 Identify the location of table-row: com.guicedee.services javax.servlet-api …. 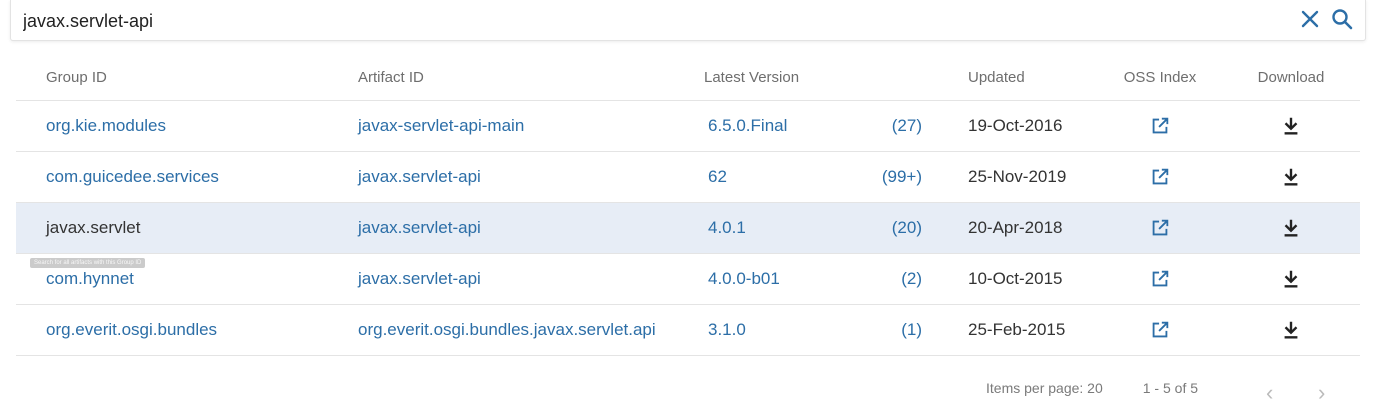
(688, 177).